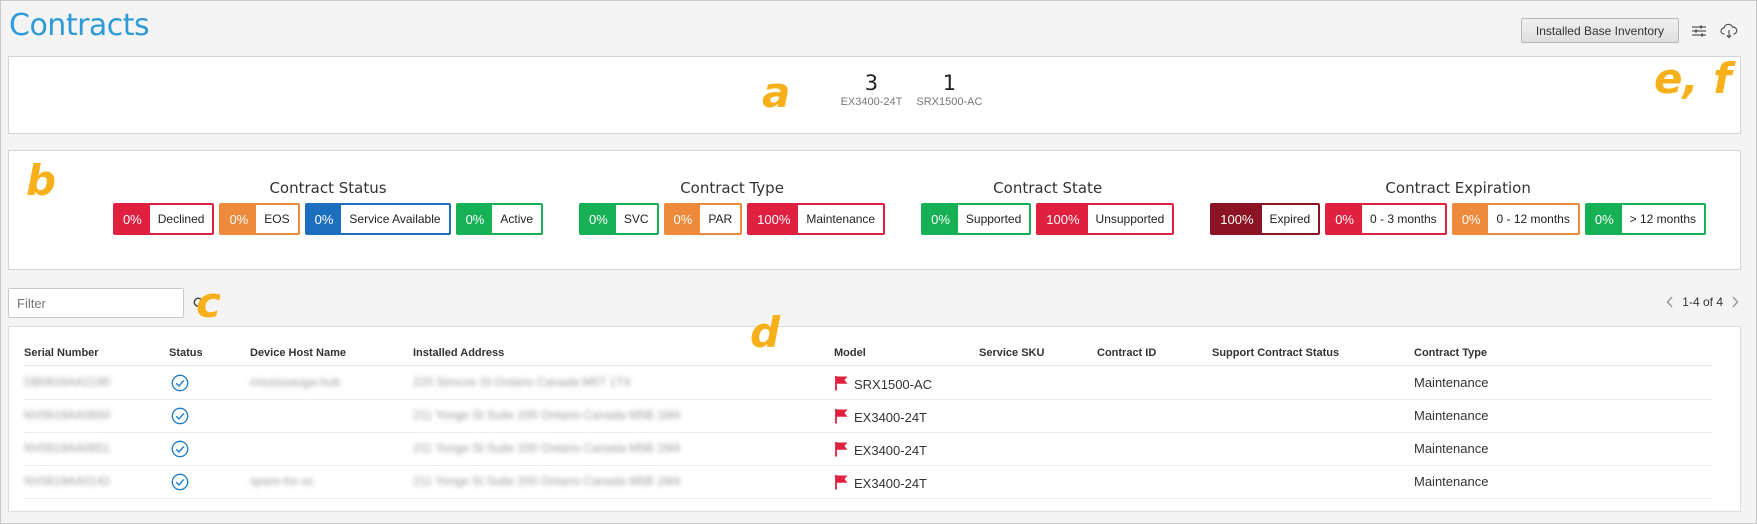 The image size is (1757, 524). What do you see at coordinates (67, 382) in the screenshot?
I see `serial-number: DB0816AA2190` at bounding box center [67, 382].